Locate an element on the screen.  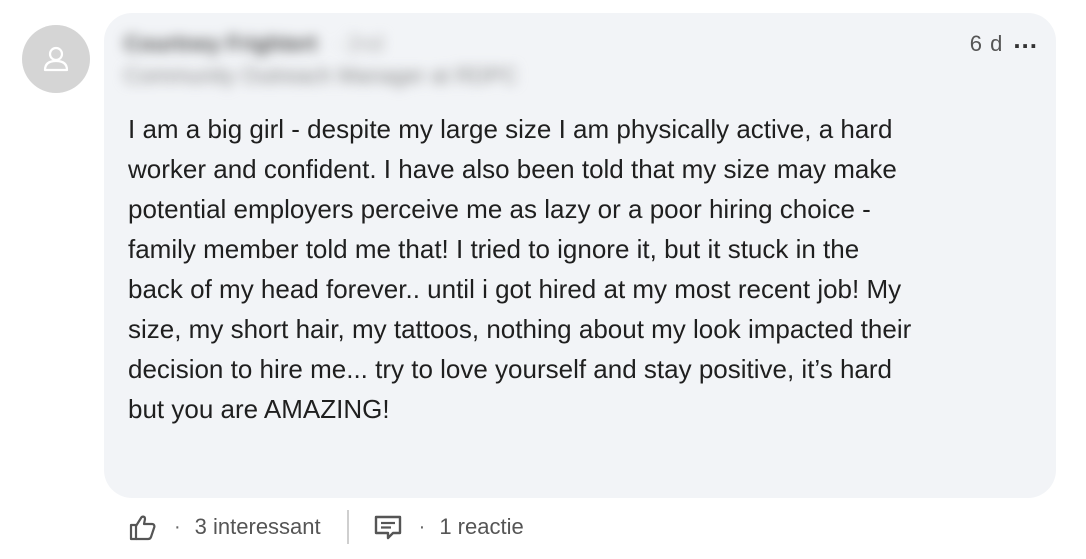
comment-icon is located at coordinates (387, 527).